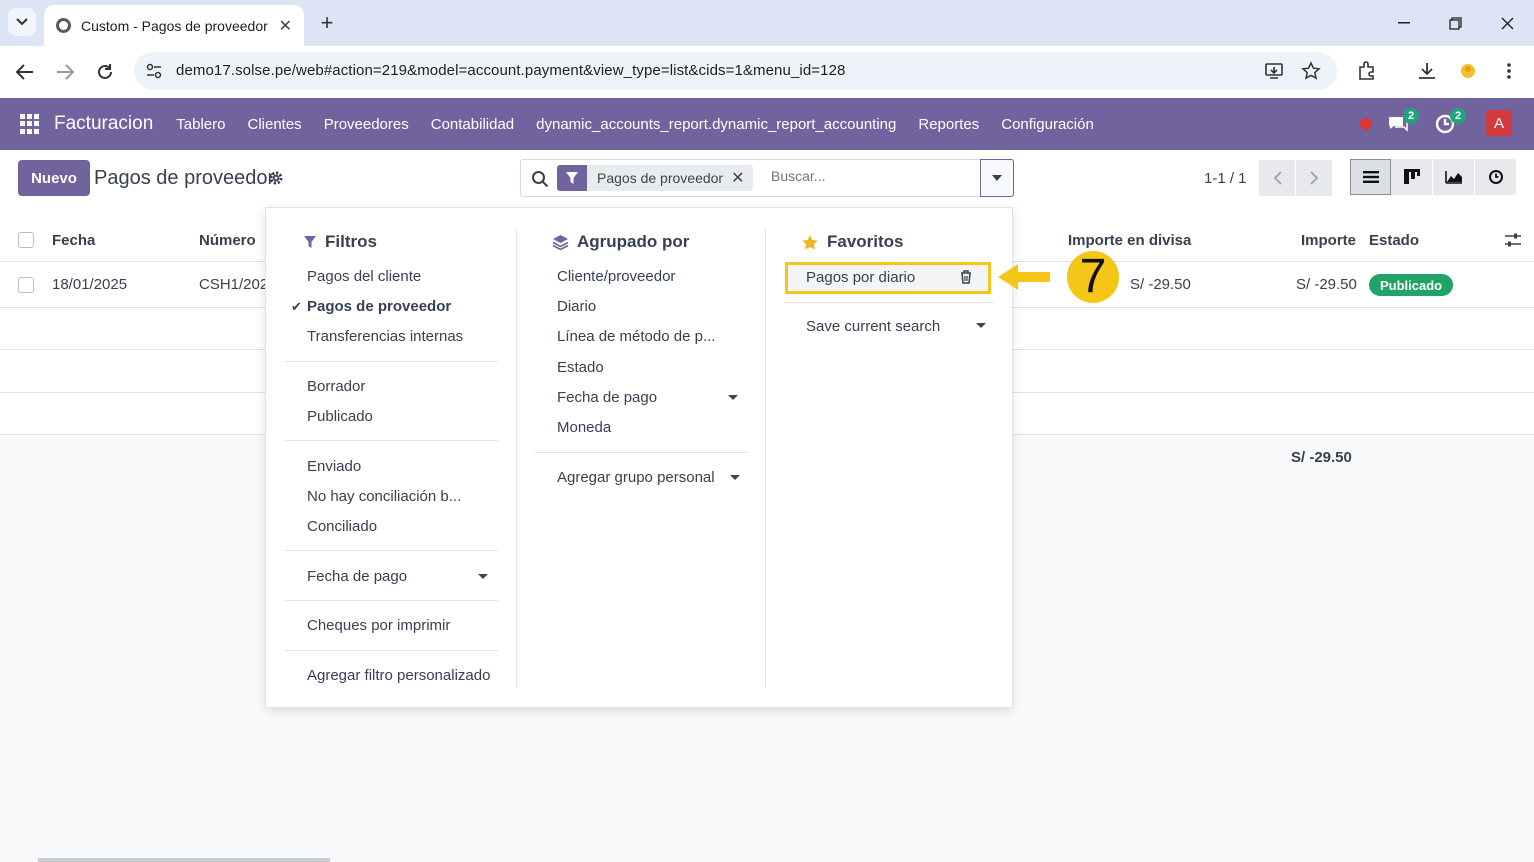  Describe the element at coordinates (1129, 240) in the screenshot. I see `header-importe-divisa: Importe en divisa` at that location.